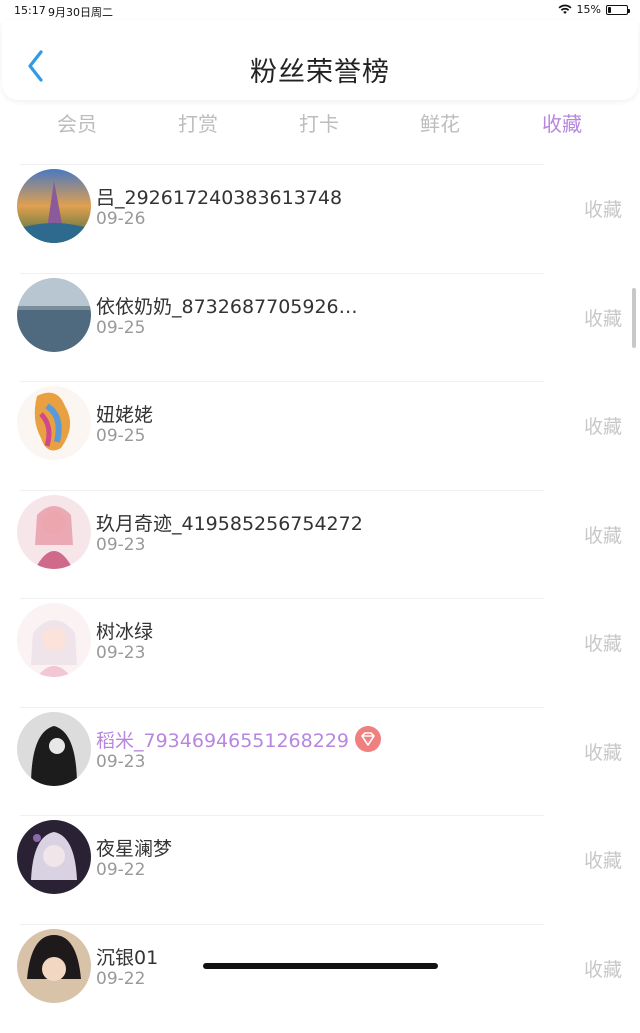  I want to click on fan-name: 树冰绿, so click(125, 632).